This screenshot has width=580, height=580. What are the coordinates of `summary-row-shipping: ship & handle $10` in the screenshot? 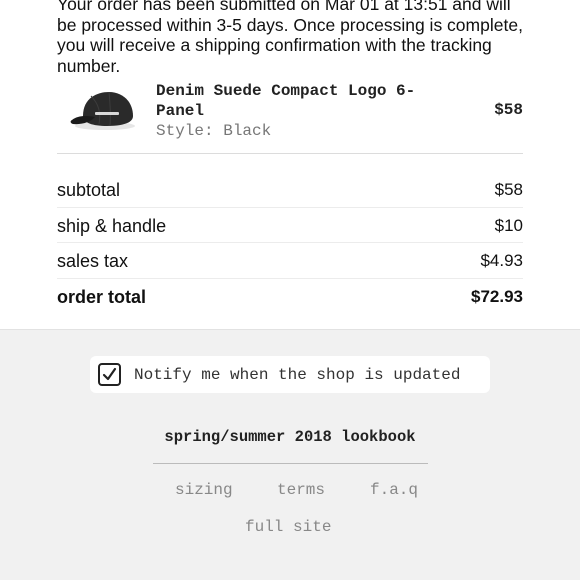 It's located at (290, 225).